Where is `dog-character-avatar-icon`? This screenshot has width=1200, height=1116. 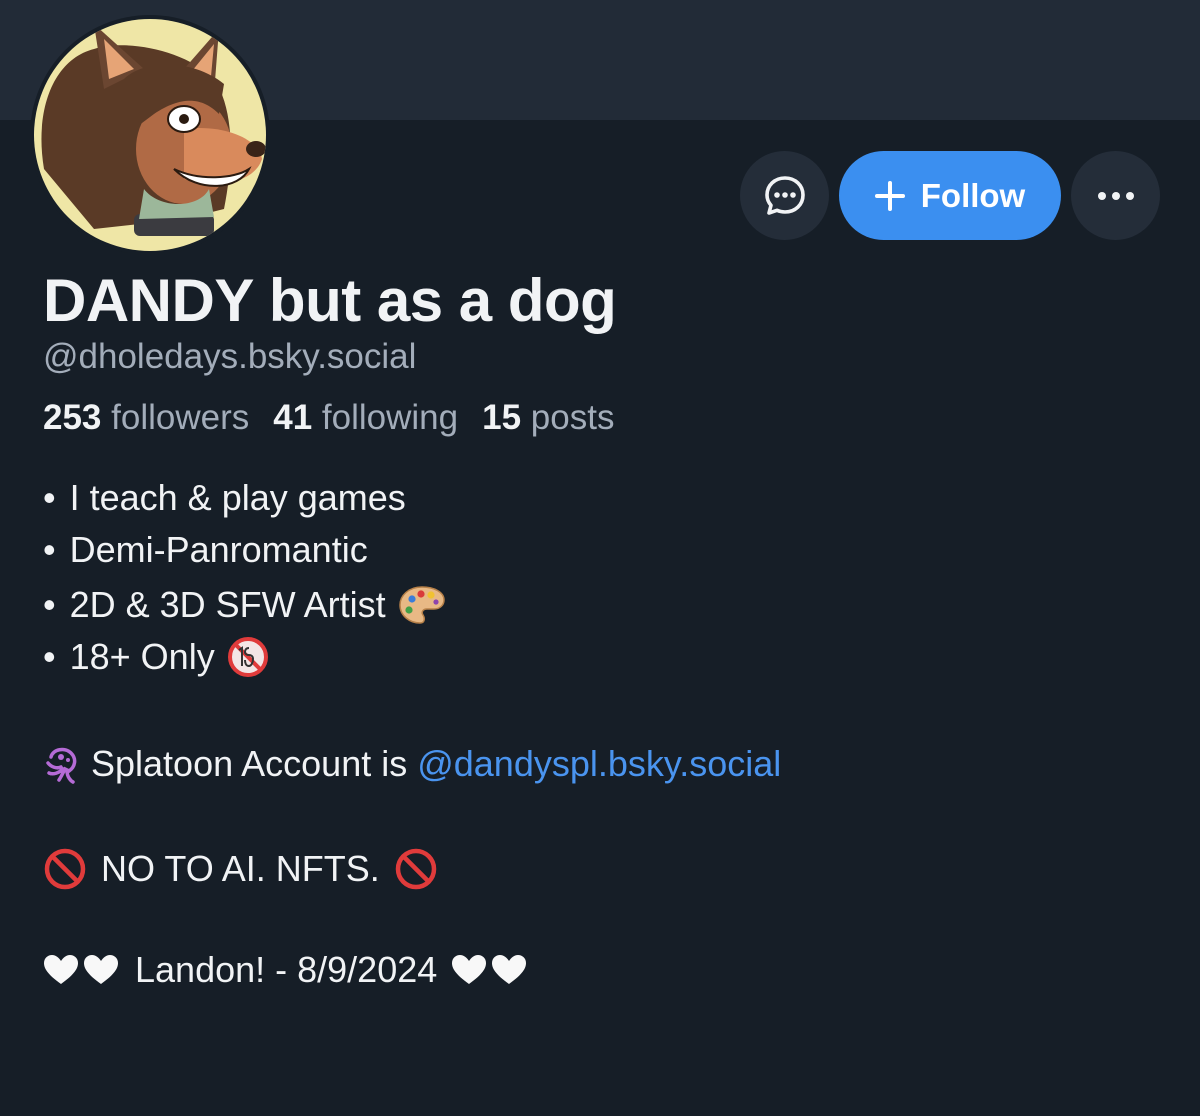 dog-character-avatar-icon is located at coordinates (150, 135).